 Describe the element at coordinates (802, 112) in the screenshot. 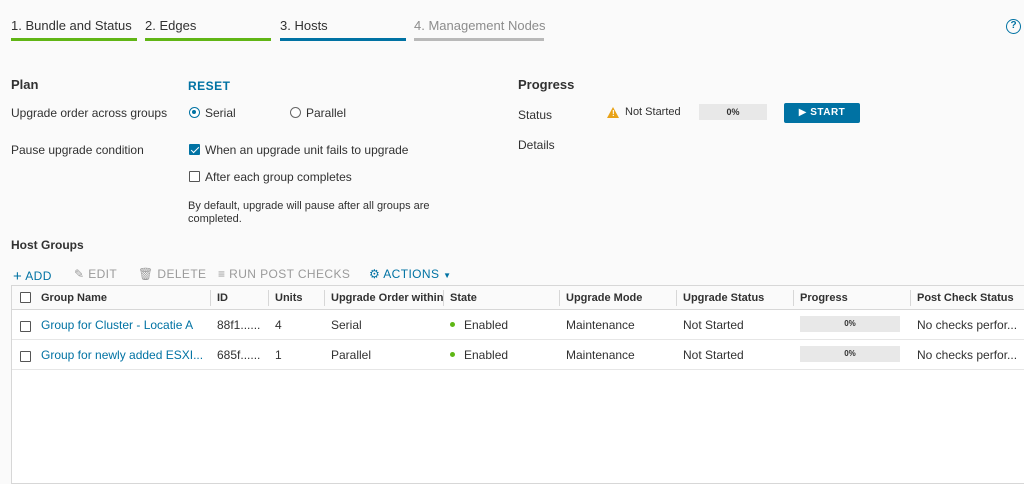

I see `play-icon: ▶` at that location.